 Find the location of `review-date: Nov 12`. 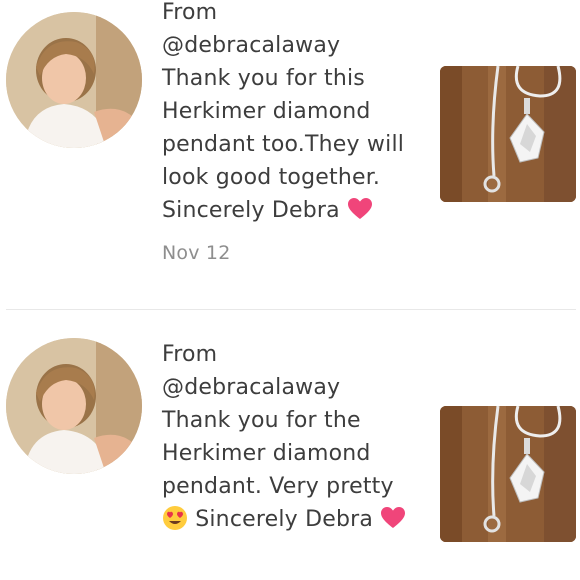

review-date: Nov 12 is located at coordinates (196, 253).